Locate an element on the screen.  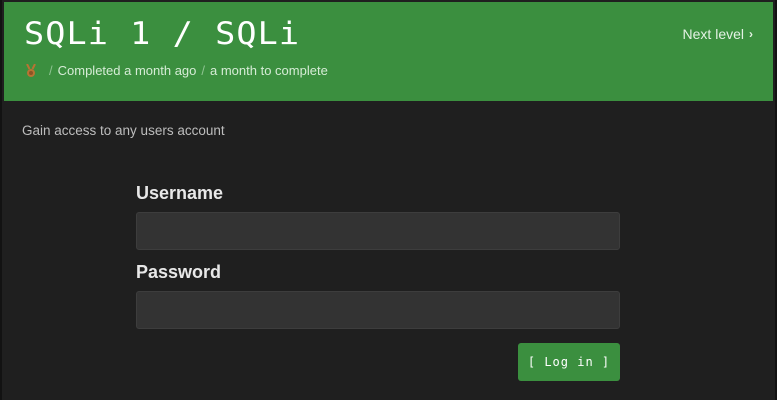
chevron-right-icon: › is located at coordinates (751, 34).